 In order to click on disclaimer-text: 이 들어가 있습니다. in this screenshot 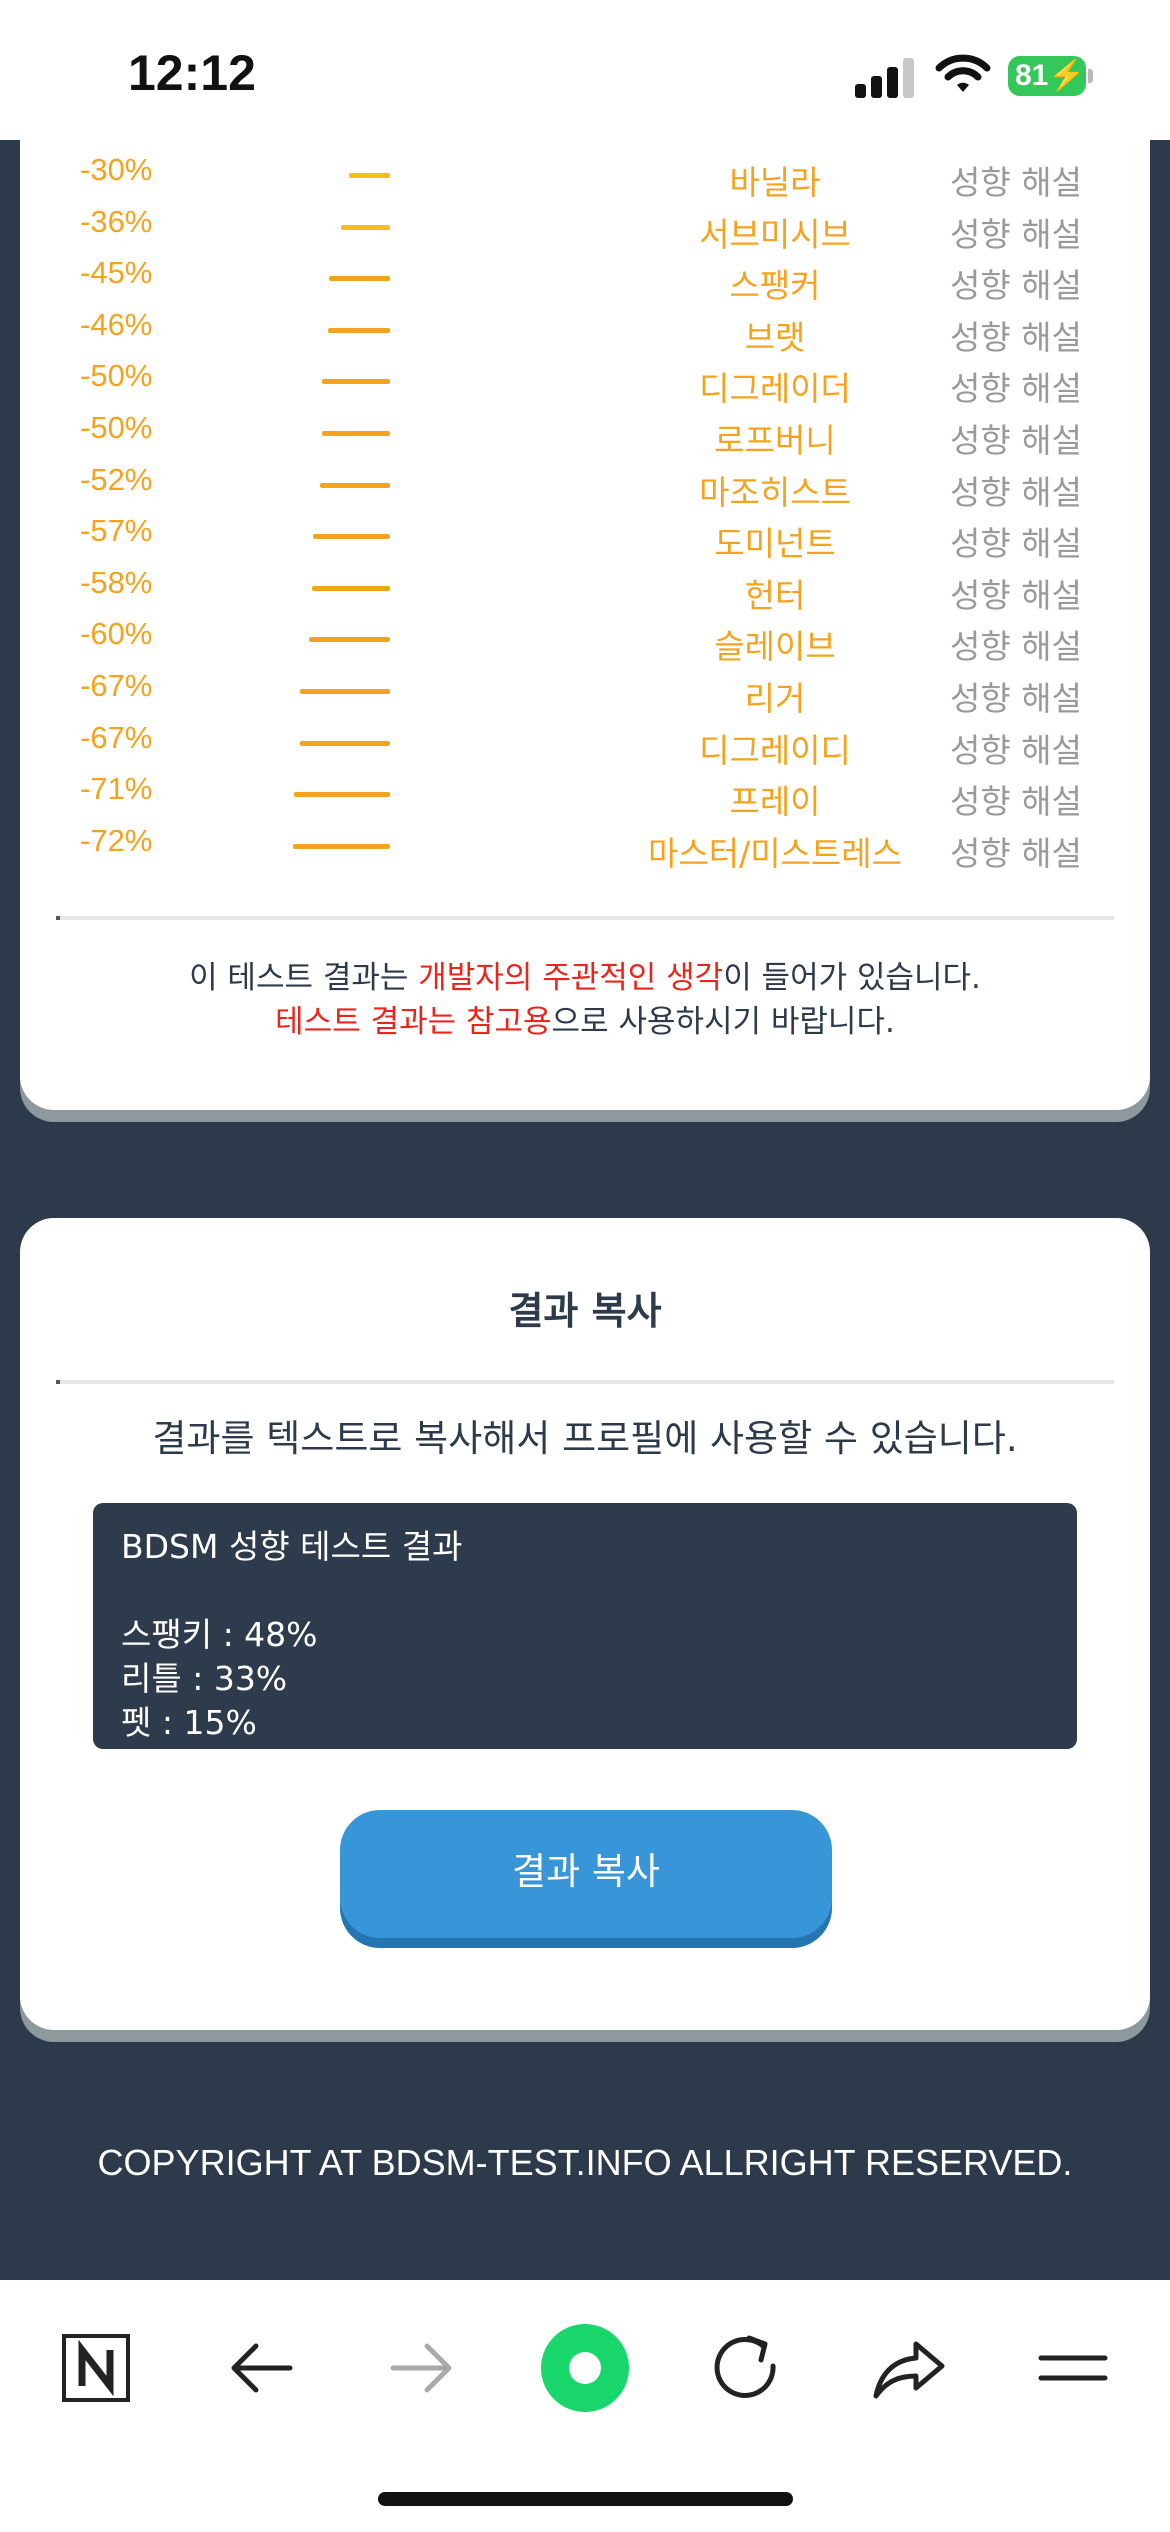, I will do `click(852, 978)`.